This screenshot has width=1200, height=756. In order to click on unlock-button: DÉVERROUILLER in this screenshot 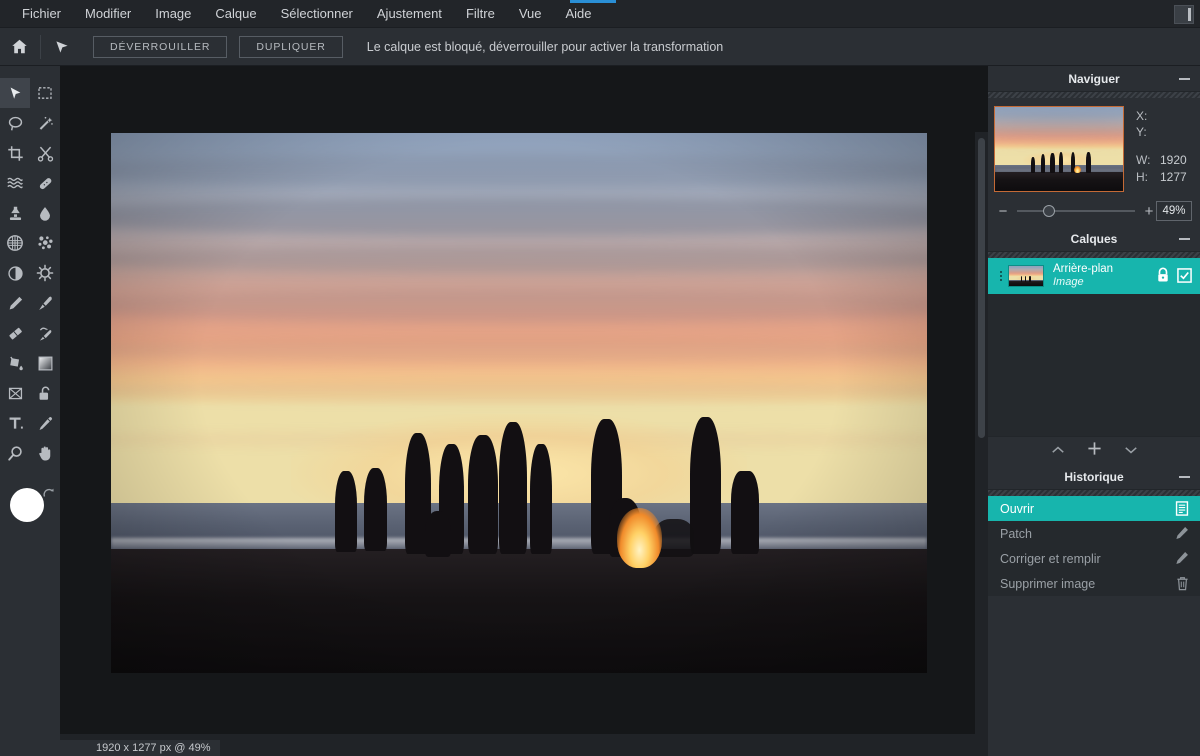, I will do `click(160, 46)`.